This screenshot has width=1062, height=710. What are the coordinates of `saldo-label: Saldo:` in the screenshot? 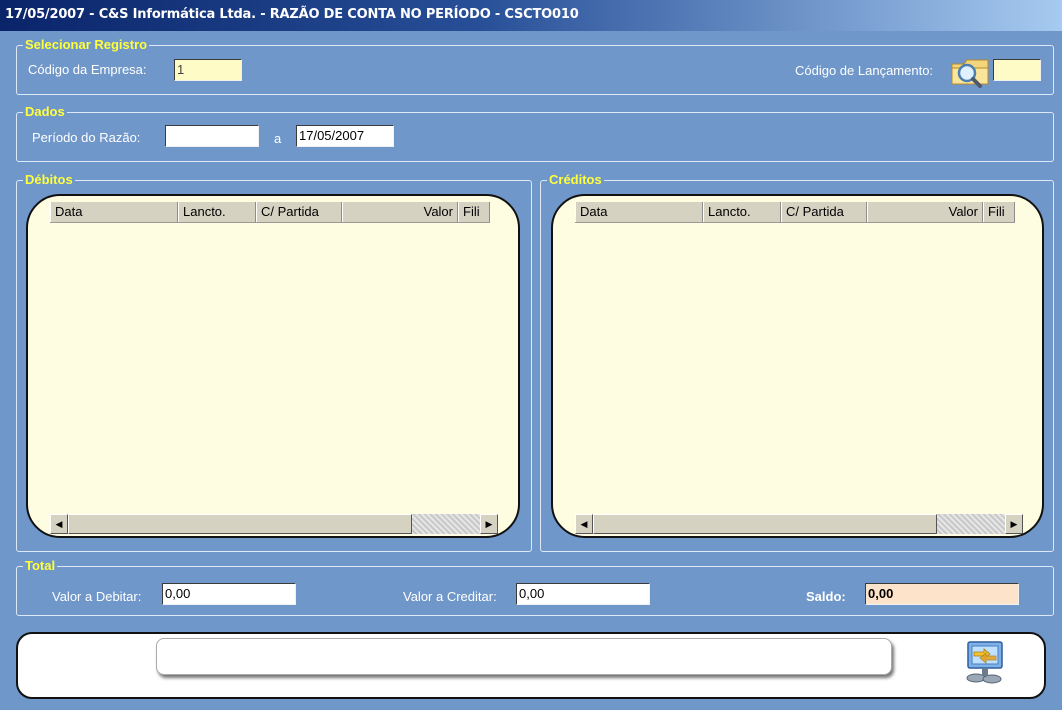 It's located at (826, 596).